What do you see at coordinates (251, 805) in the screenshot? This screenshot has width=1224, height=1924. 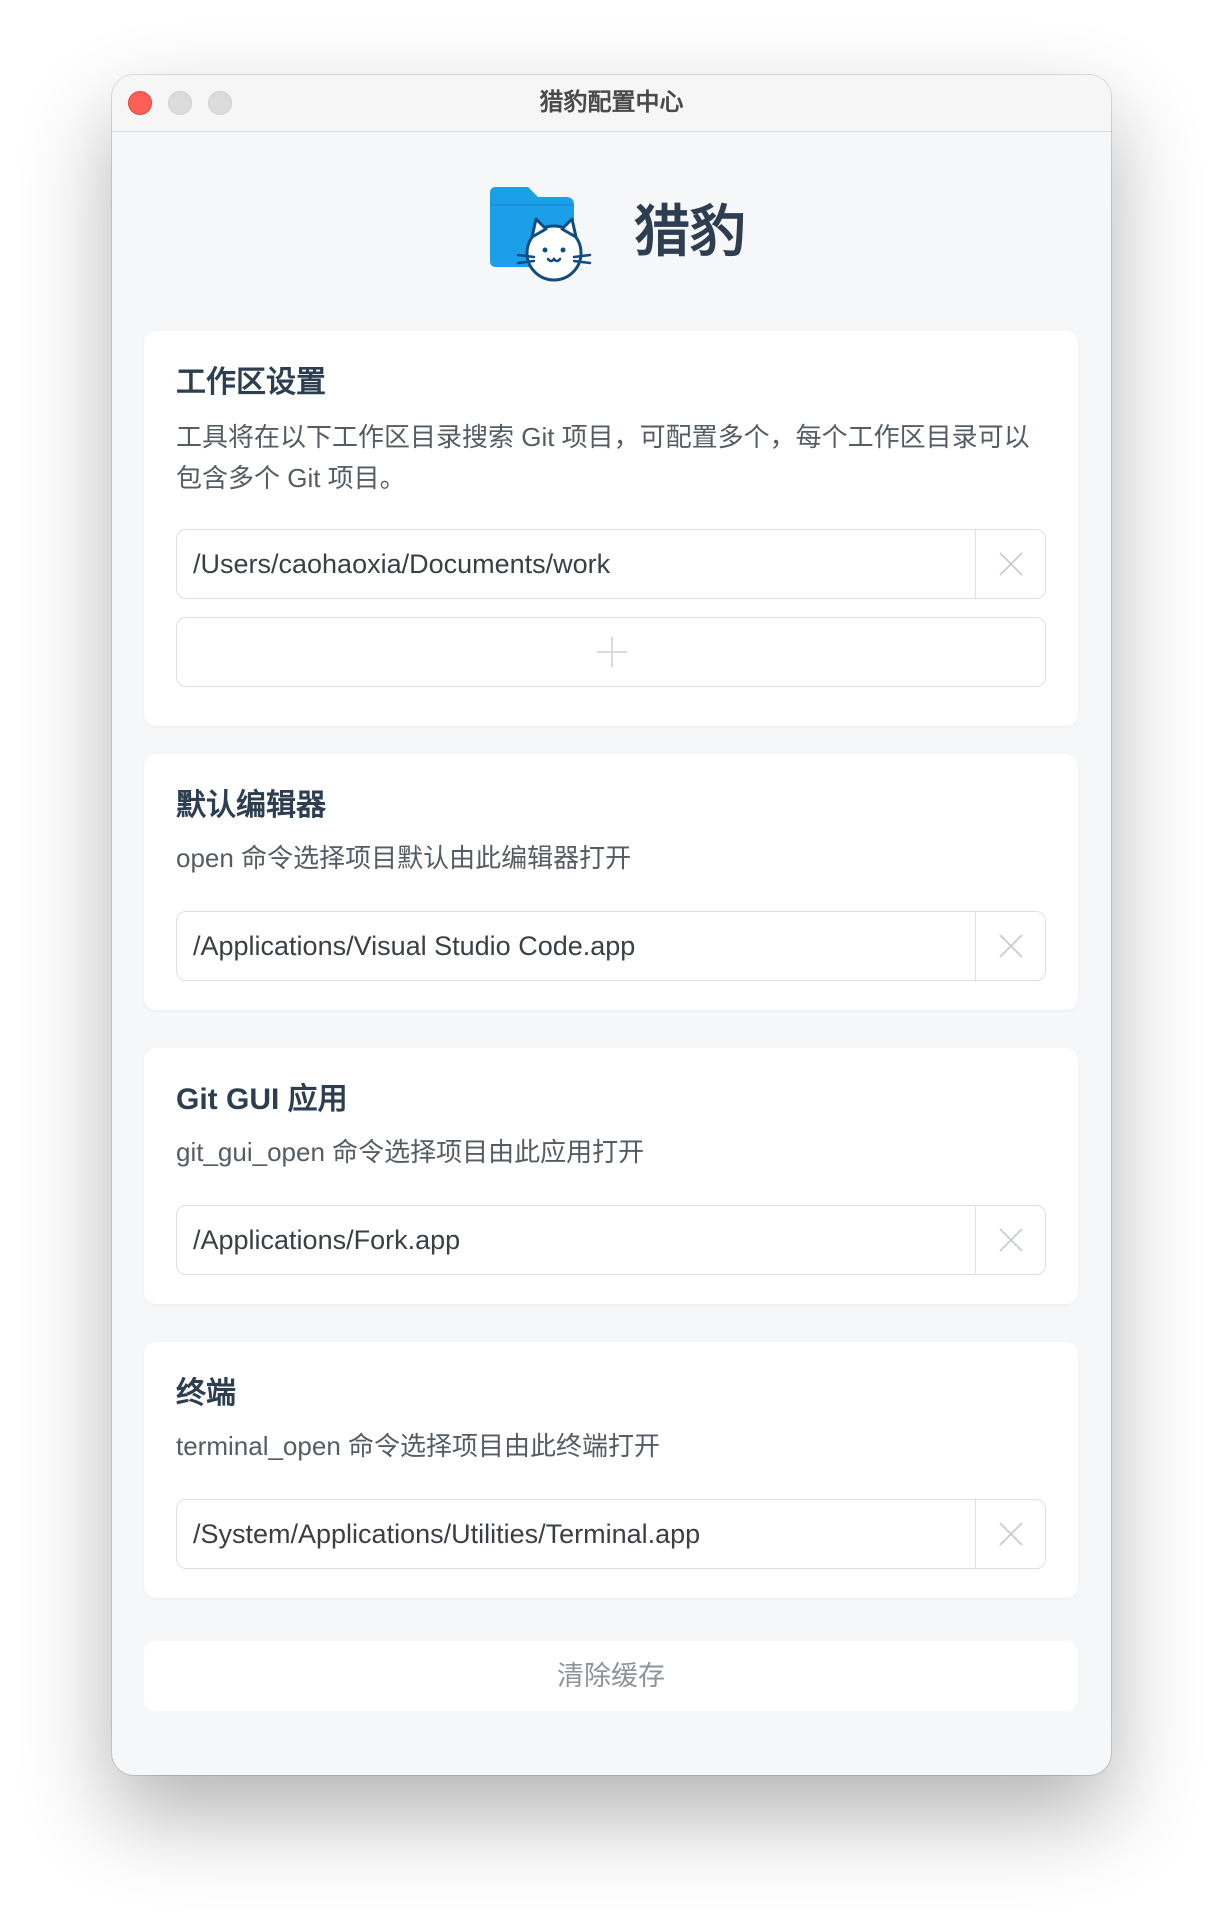 I see `default-editor-title: 默认编辑器` at bounding box center [251, 805].